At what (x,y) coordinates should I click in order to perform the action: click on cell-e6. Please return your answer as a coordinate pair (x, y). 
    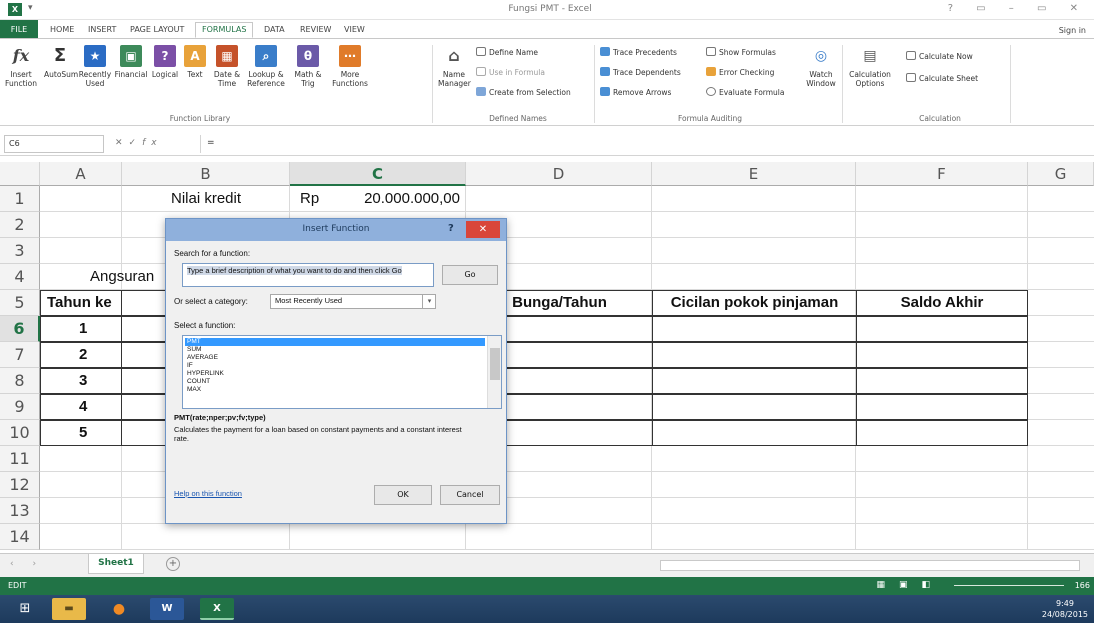
    Looking at the image, I should click on (754, 329).